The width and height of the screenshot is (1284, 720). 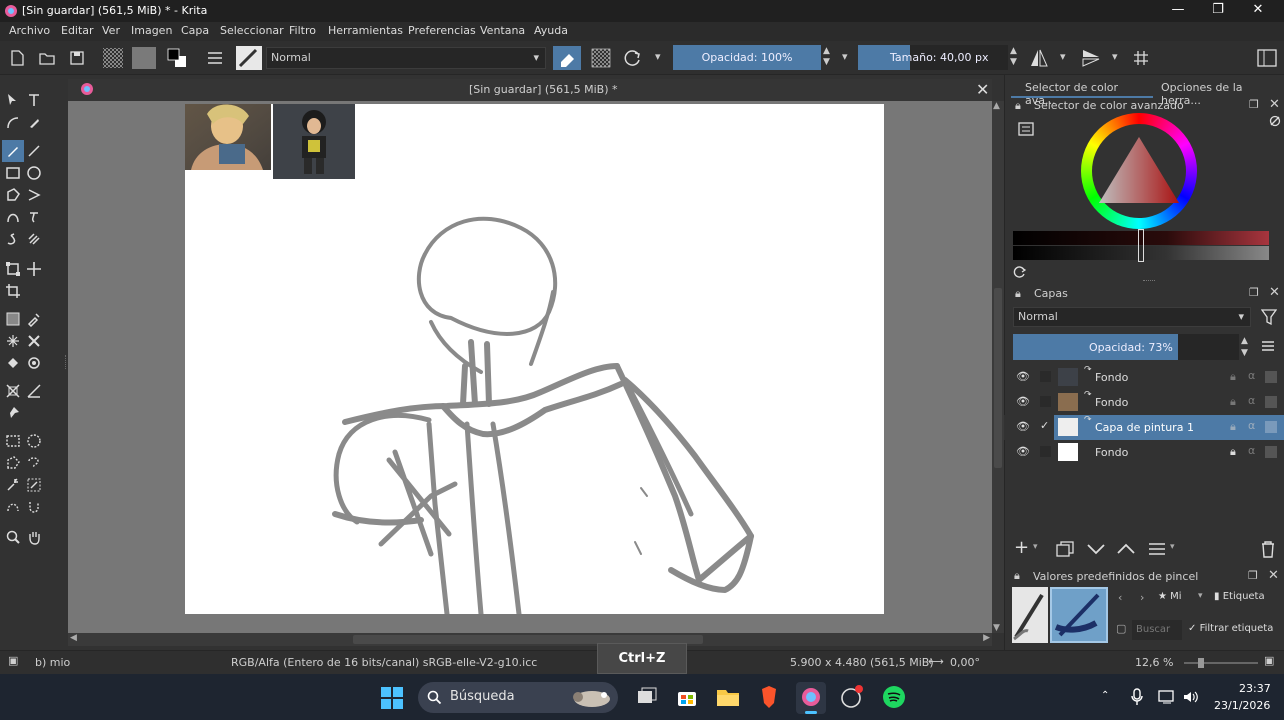 I want to click on menu-ayuda: Ayuda, so click(x=551, y=30).